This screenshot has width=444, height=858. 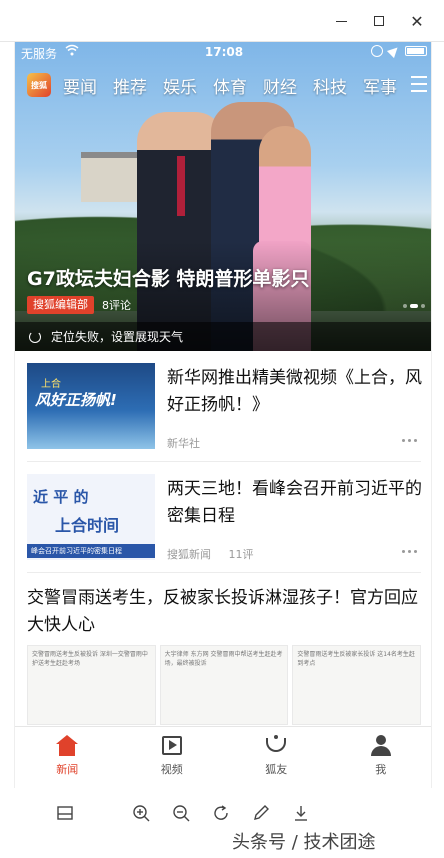 I want to click on news-source: 搜狐新闻, so click(x=189, y=554).